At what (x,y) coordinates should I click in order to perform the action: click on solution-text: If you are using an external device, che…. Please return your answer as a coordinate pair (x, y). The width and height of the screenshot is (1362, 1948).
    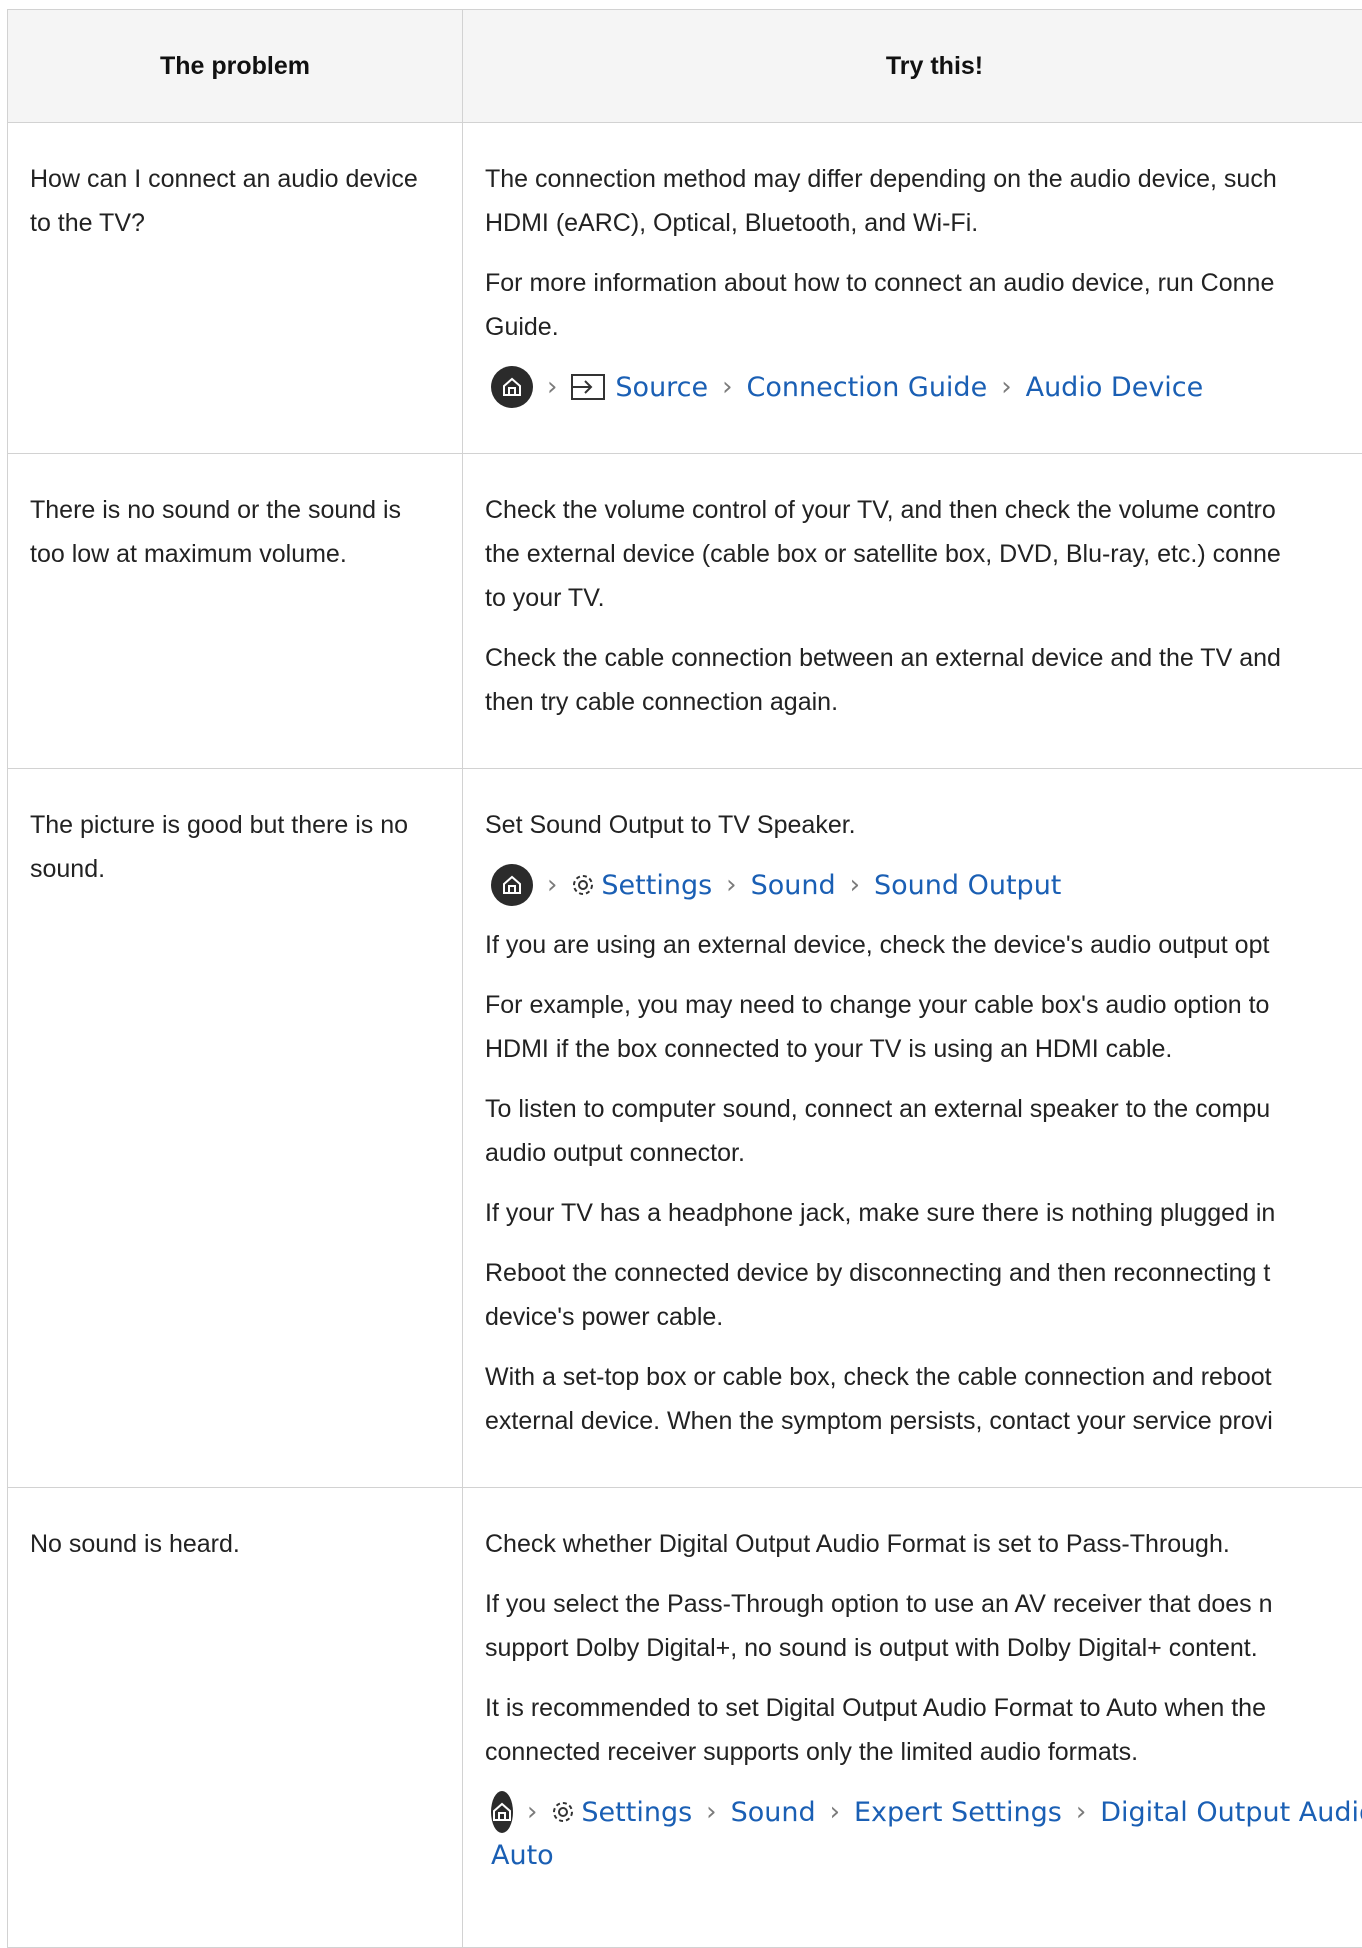
    Looking at the image, I should click on (923, 945).